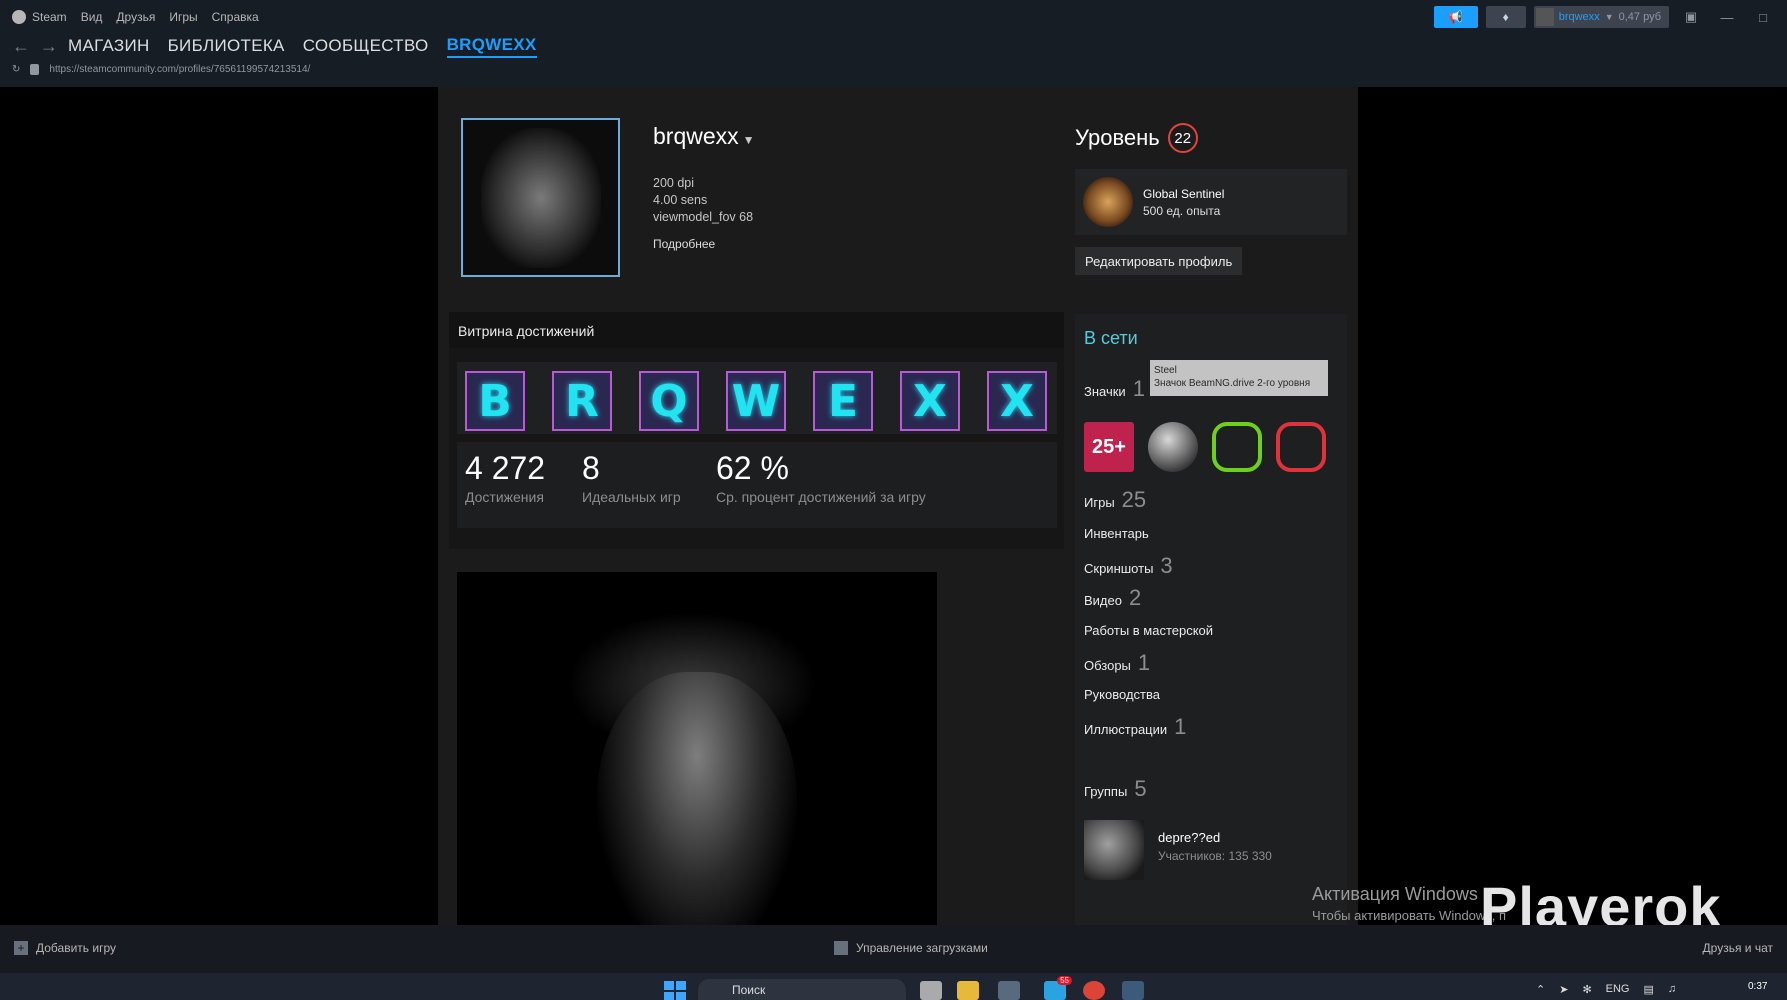  Describe the element at coordinates (675, 990) in the screenshot. I see `windows-start-icon` at that location.